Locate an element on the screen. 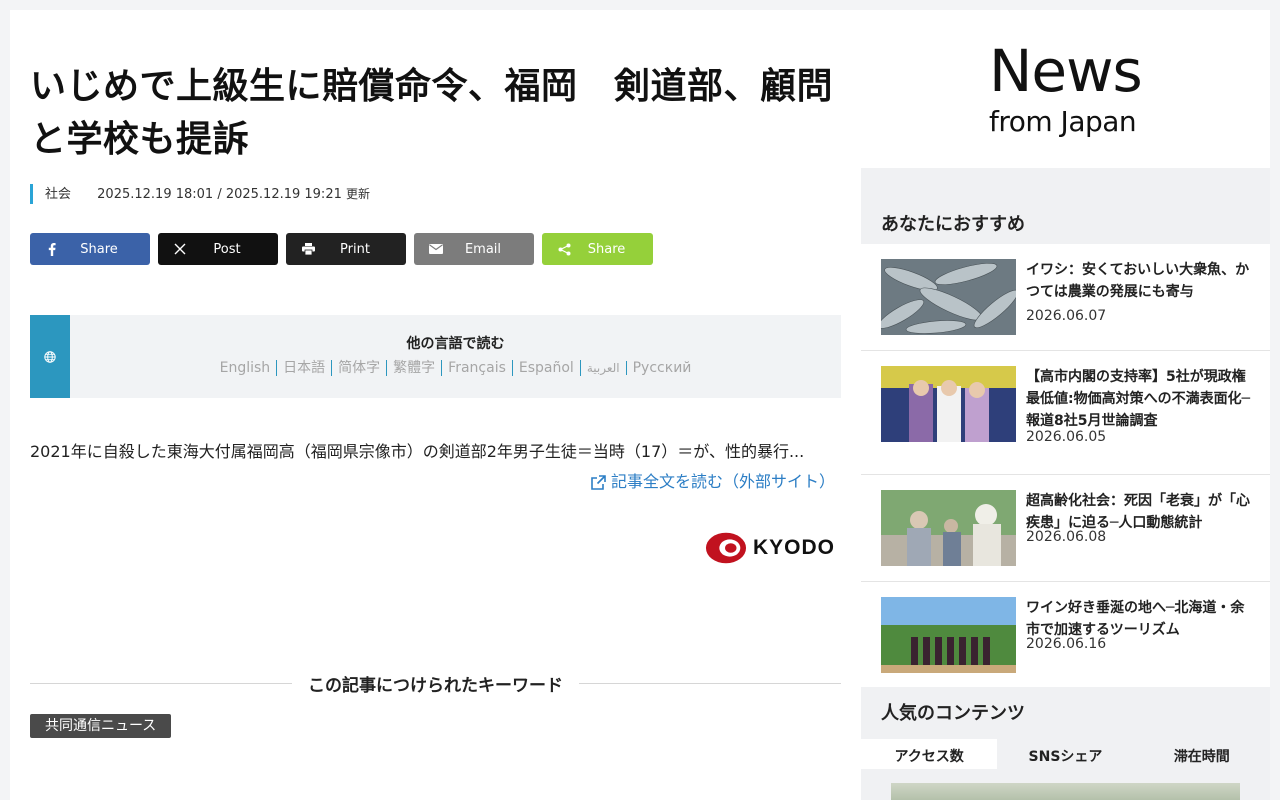 The image size is (1280, 800). recommended-date: 2026.06.07 is located at coordinates (1066, 316).